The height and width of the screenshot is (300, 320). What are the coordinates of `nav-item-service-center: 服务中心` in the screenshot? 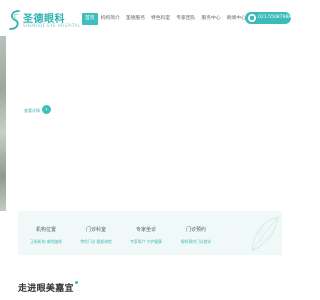 It's located at (210, 19).